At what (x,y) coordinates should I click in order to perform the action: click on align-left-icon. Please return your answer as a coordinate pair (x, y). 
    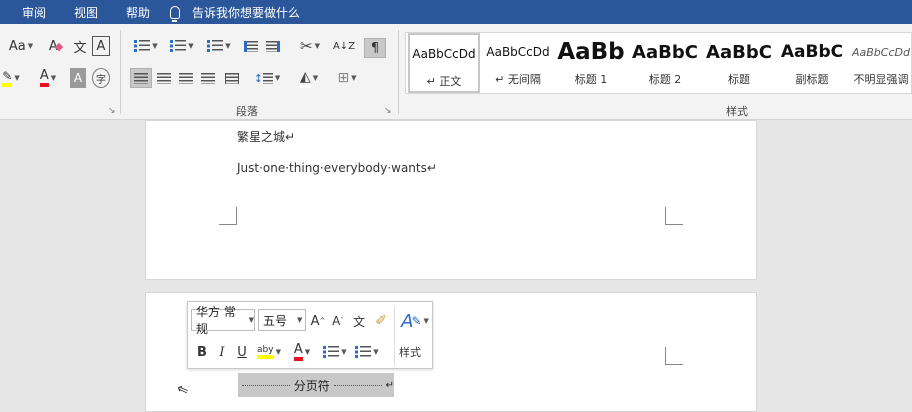
    Looking at the image, I should click on (141, 78).